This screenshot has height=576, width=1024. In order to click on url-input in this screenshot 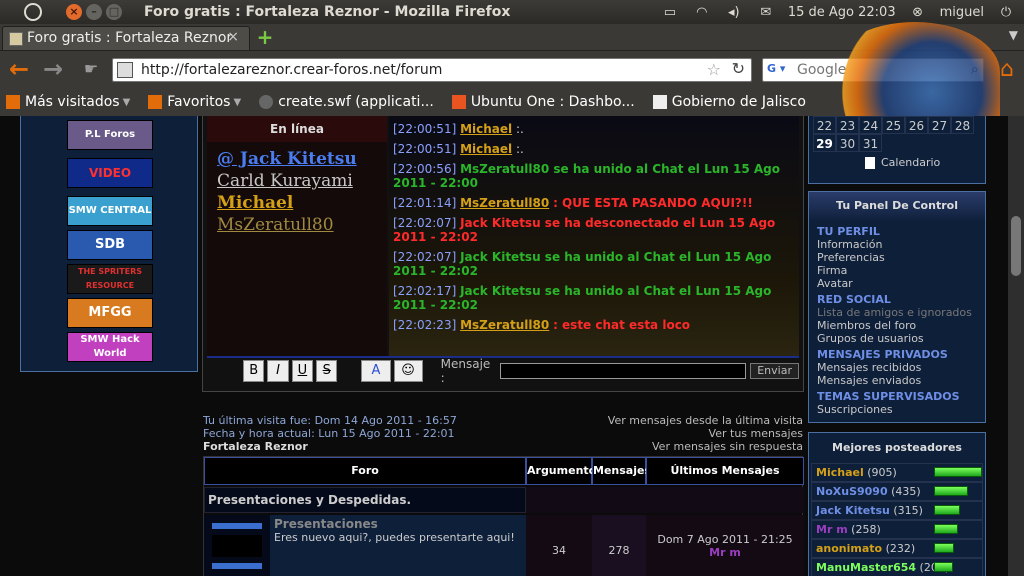, I will do `click(421, 70)`.